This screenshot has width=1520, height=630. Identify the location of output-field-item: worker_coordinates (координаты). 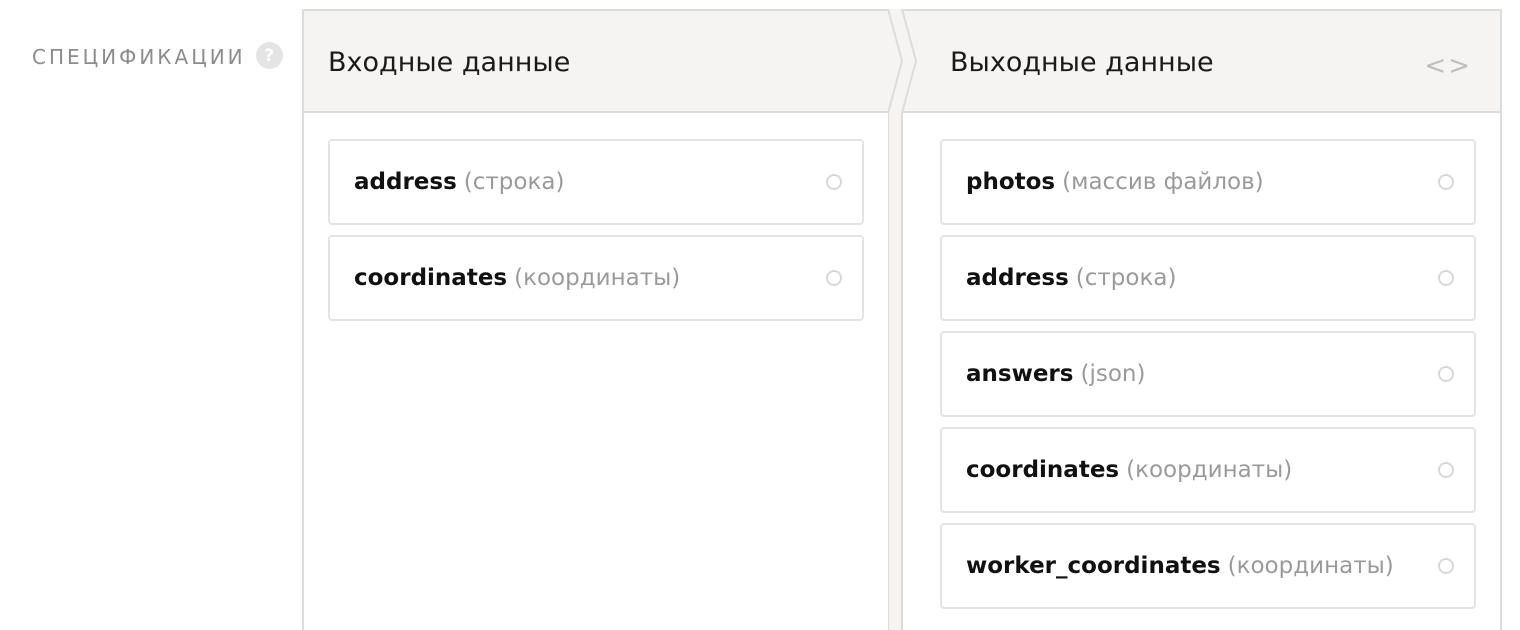
(1208, 566).